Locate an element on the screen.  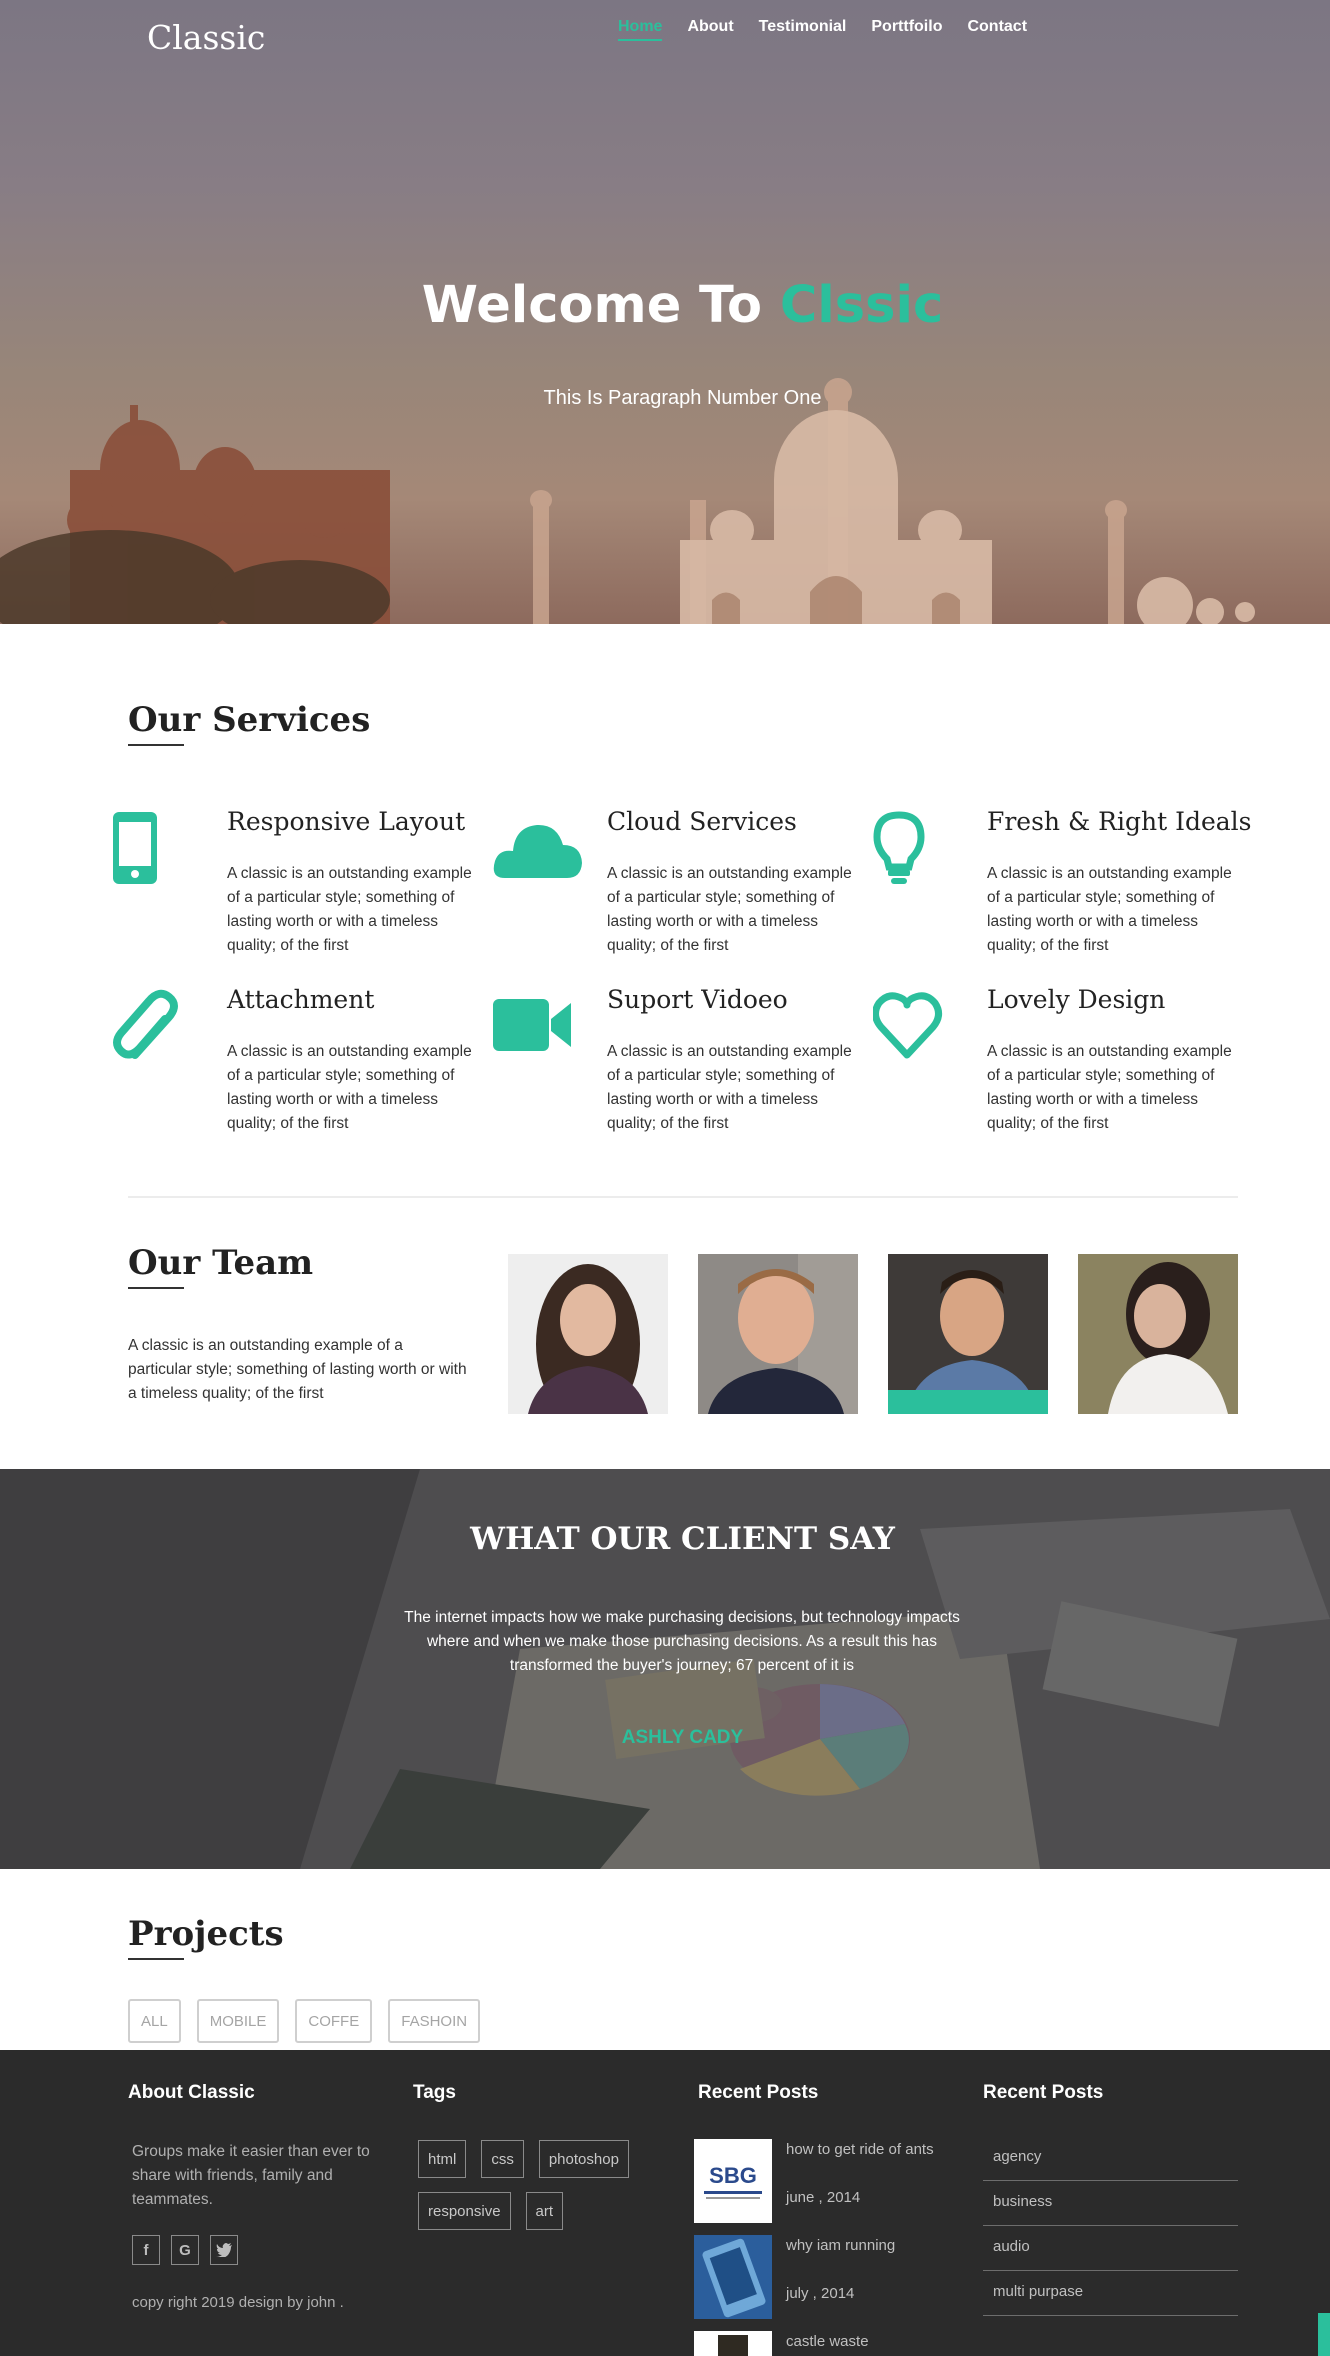
service-title: Lovely Design is located at coordinates (1076, 999).